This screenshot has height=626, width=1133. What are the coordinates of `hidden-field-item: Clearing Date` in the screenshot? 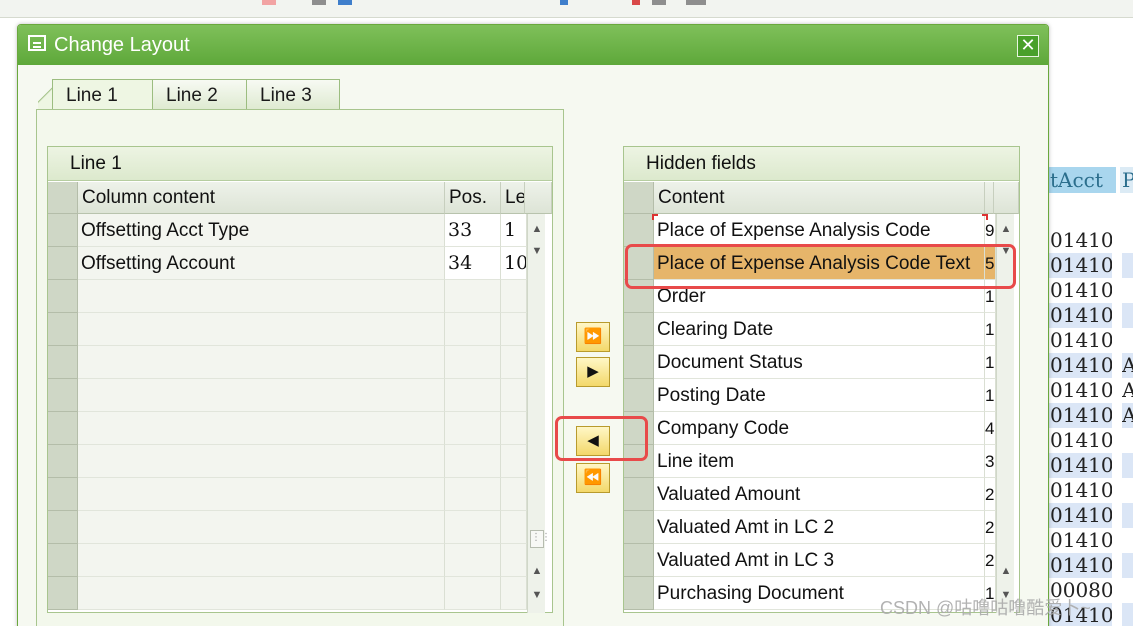 It's located at (819, 329).